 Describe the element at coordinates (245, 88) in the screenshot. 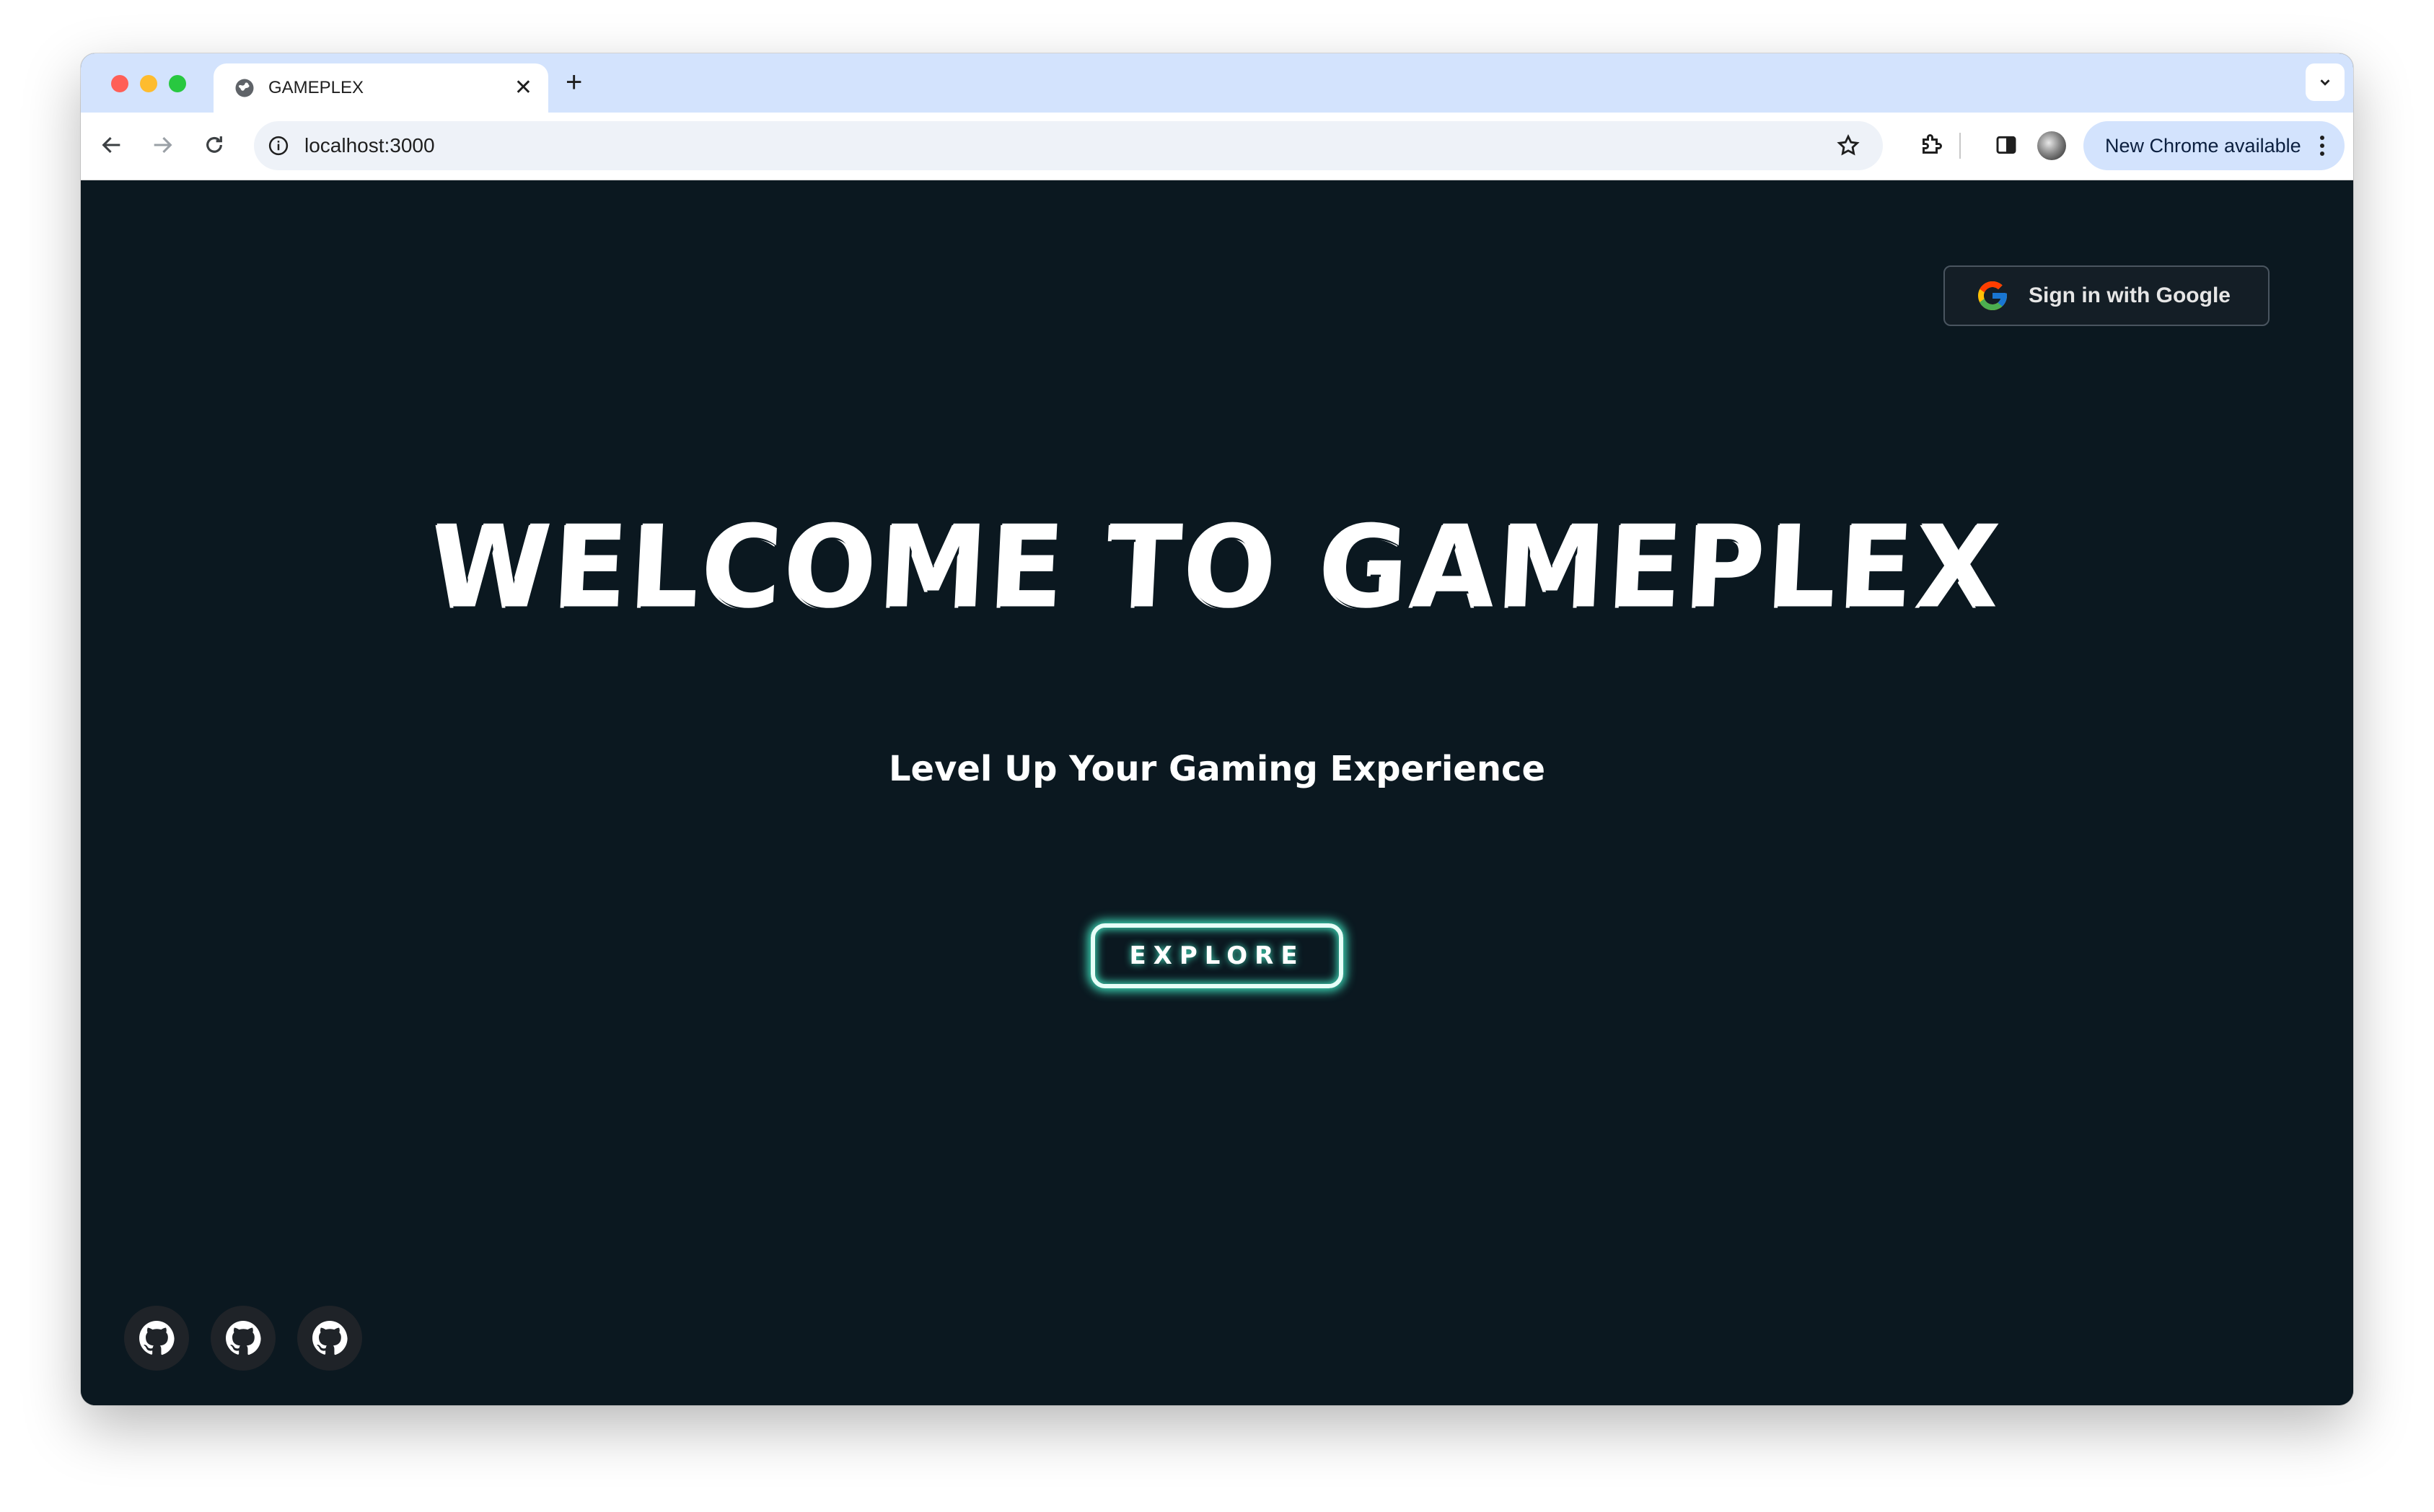

I see `globe-icon` at that location.